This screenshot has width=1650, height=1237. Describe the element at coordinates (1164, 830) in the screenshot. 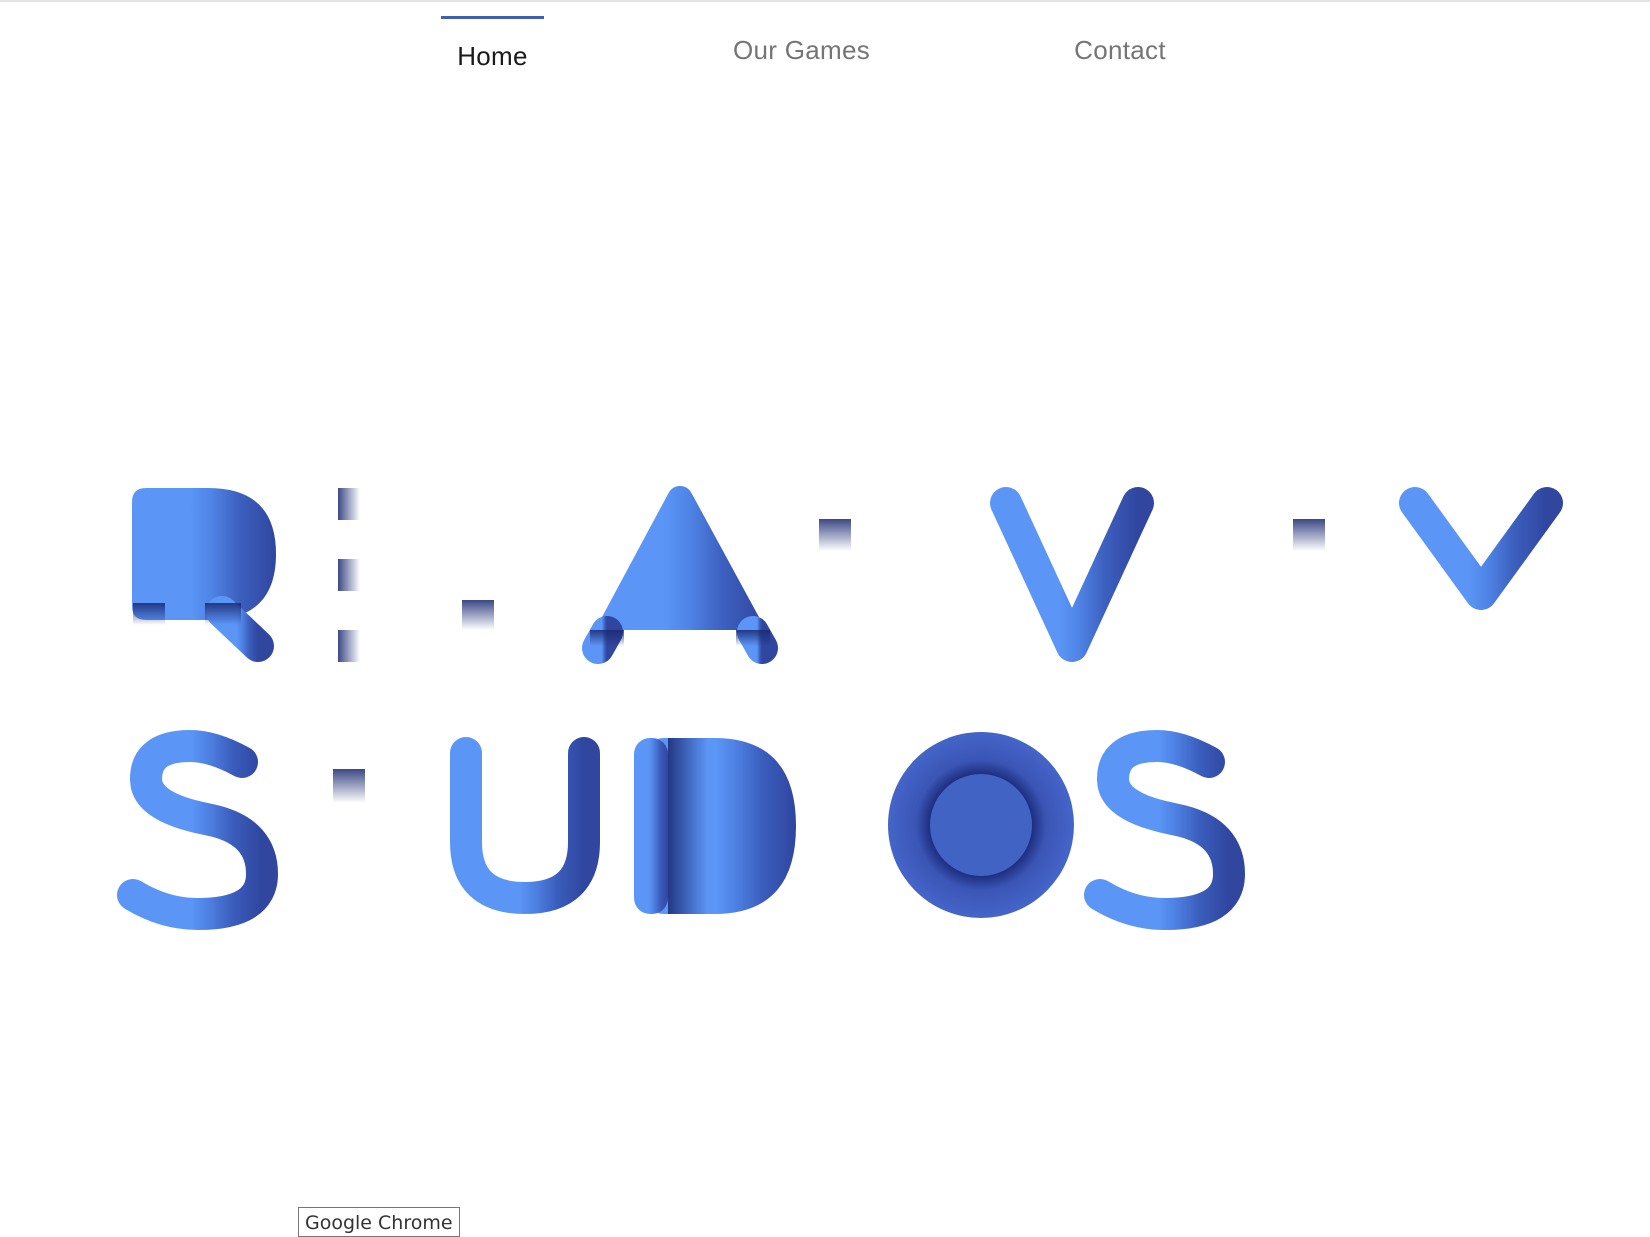

I see `letter-s2` at that location.